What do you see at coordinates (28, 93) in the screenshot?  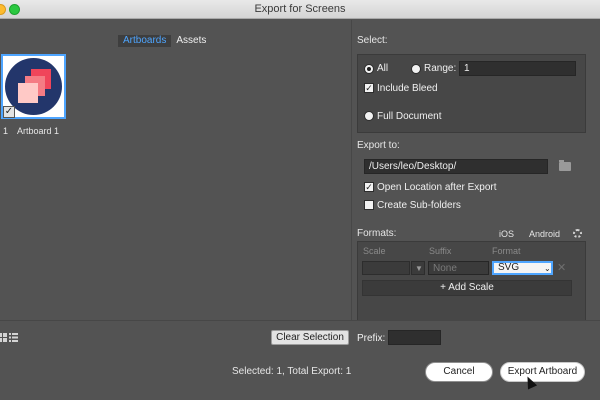 I see `art-square-light` at bounding box center [28, 93].